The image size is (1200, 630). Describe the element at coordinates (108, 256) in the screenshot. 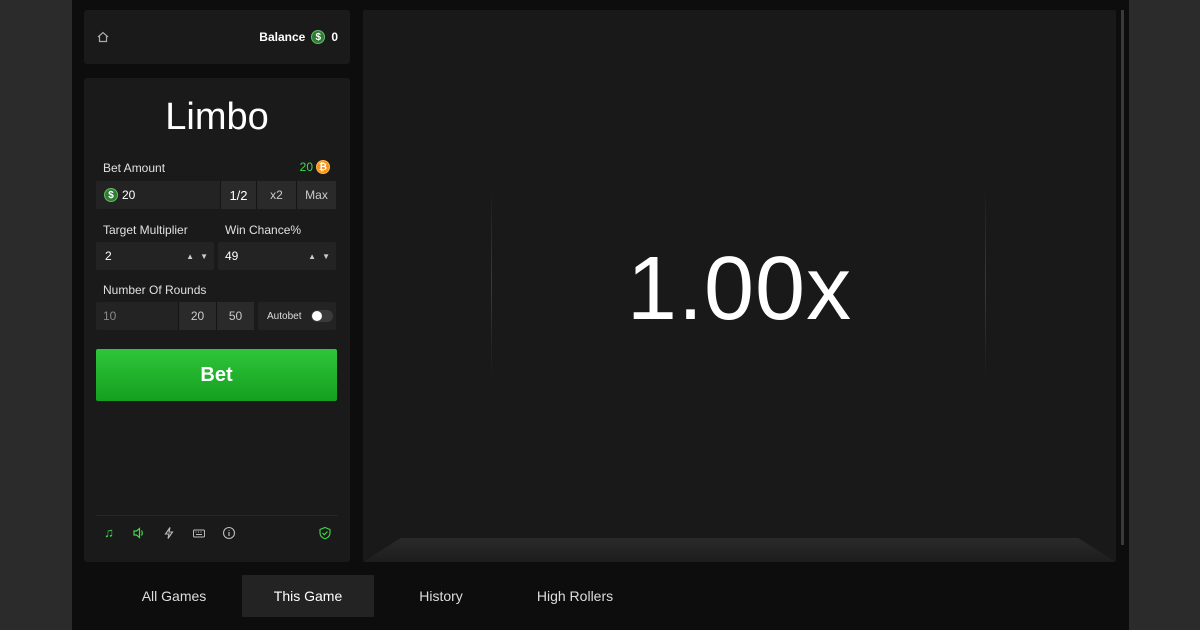

I see `target-multiplier-value: 2` at that location.